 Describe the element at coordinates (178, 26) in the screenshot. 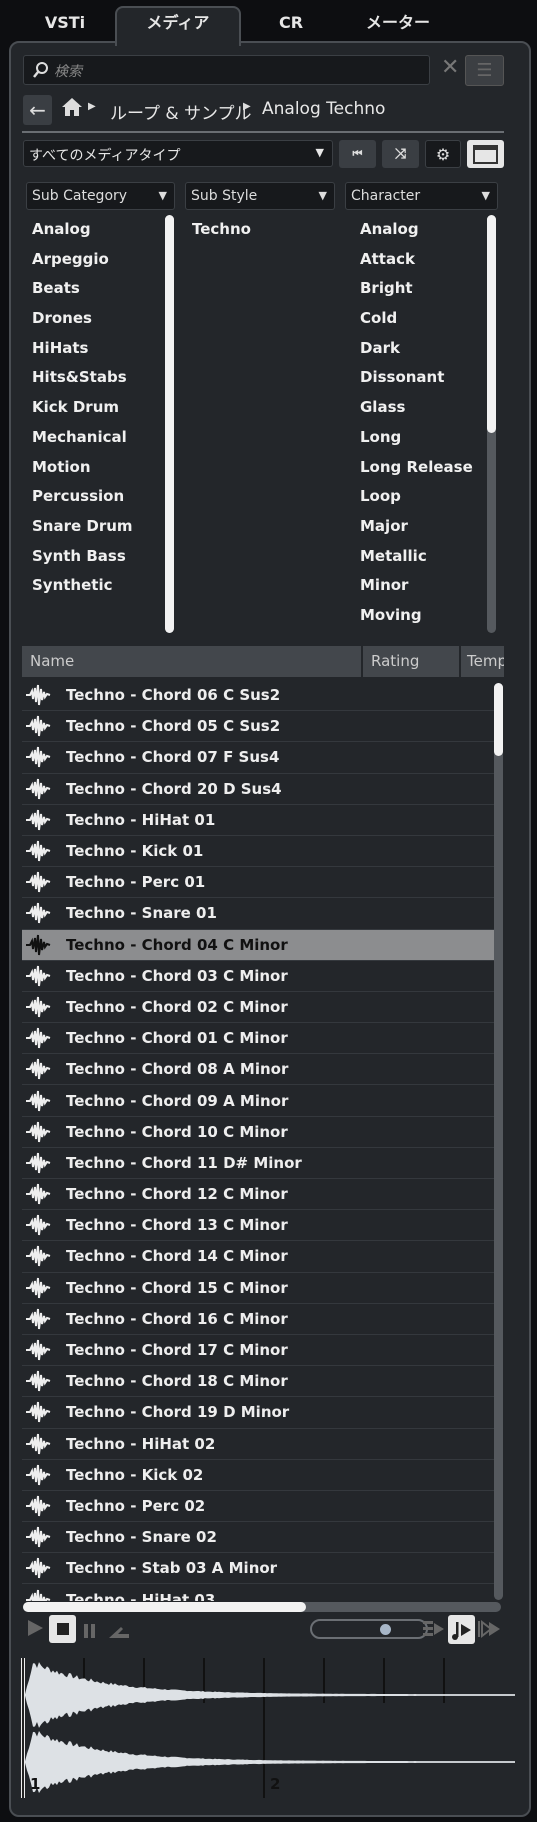

I see `tab-1: メディア` at that location.